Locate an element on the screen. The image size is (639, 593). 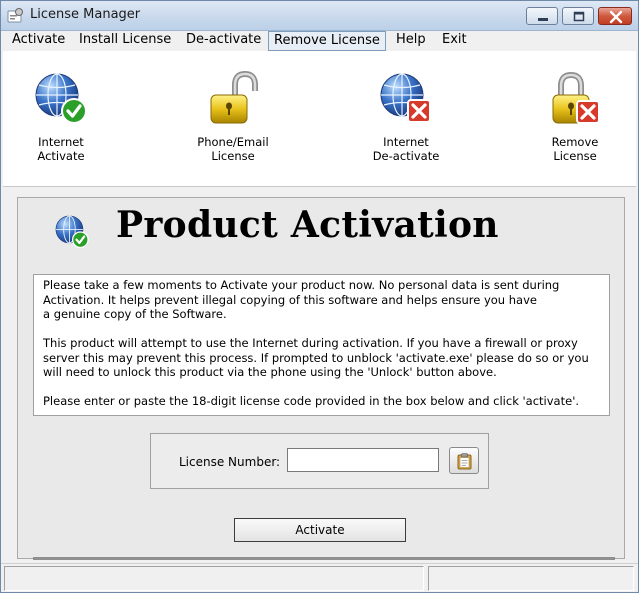
title-bar: License Manager is located at coordinates (319, 16).